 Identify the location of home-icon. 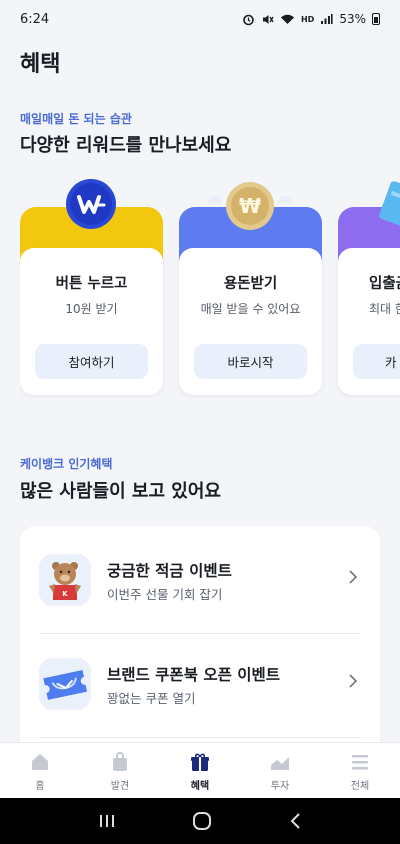
(40, 762).